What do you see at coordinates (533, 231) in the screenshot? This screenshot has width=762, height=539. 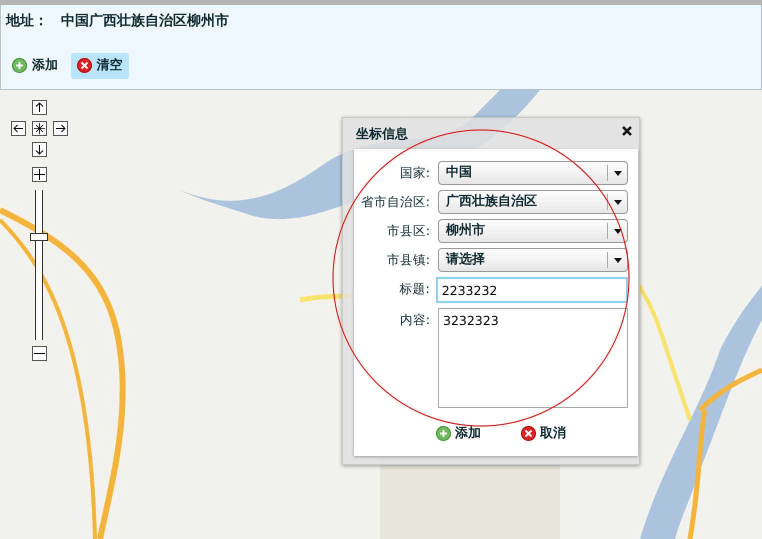 I see `select-field: 柳州市` at bounding box center [533, 231].